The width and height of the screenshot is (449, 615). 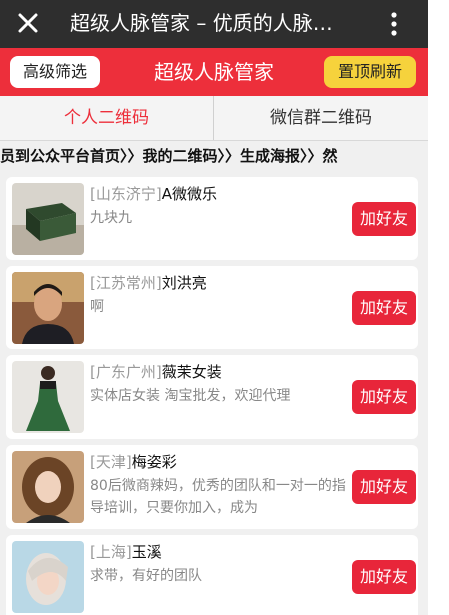 What do you see at coordinates (111, 462) in the screenshot?
I see `location: [天津]` at bounding box center [111, 462].